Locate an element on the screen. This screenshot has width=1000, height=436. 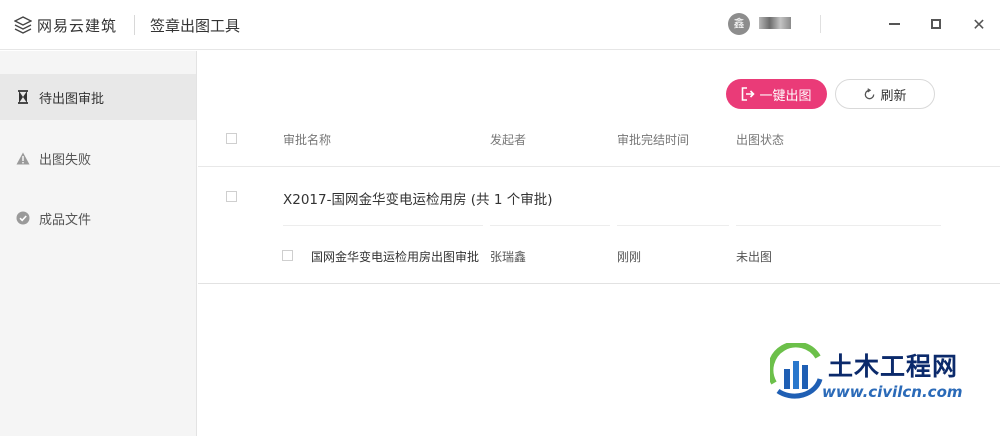
sidebar-item-label: 待出图审批 is located at coordinates (72, 99).